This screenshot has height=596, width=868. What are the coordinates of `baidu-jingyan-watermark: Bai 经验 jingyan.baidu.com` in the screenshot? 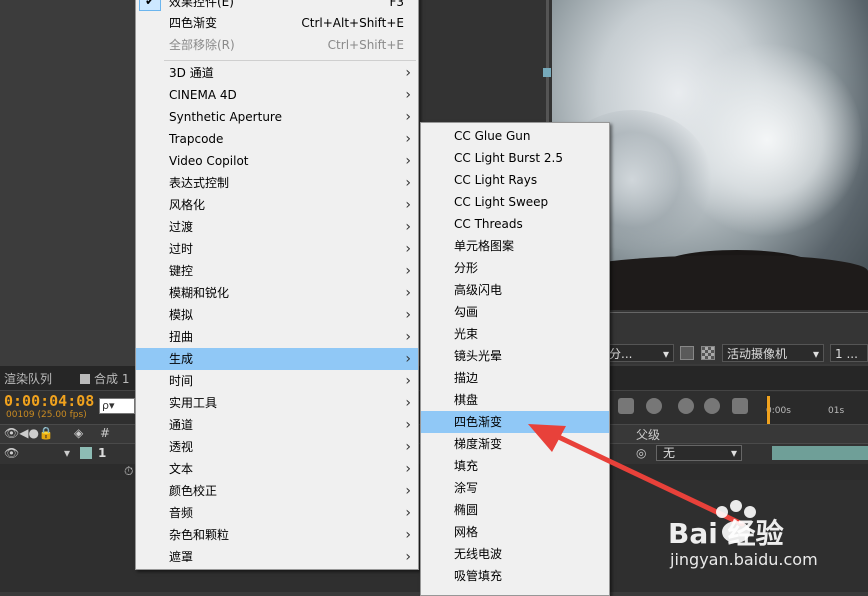 It's located at (768, 545).